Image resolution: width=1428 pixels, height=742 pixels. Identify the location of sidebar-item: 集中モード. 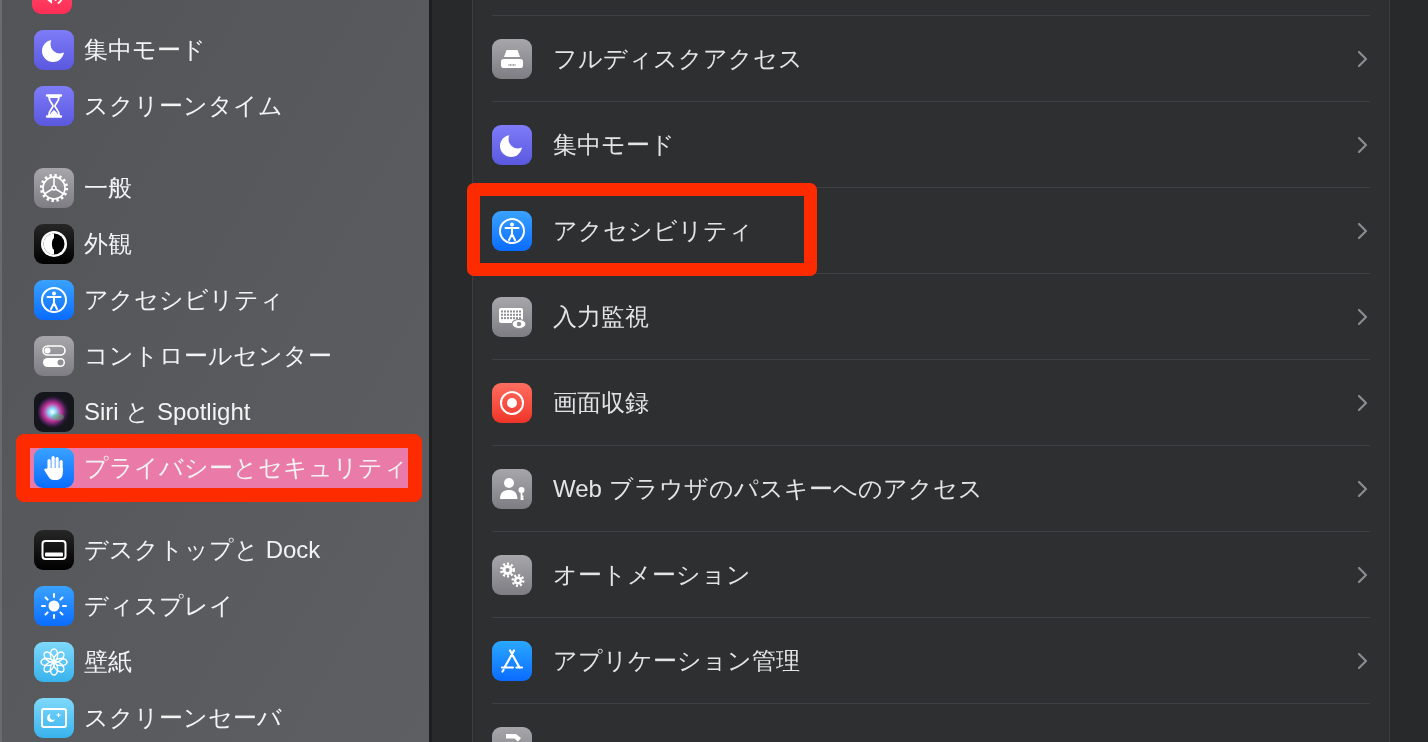
(219, 50).